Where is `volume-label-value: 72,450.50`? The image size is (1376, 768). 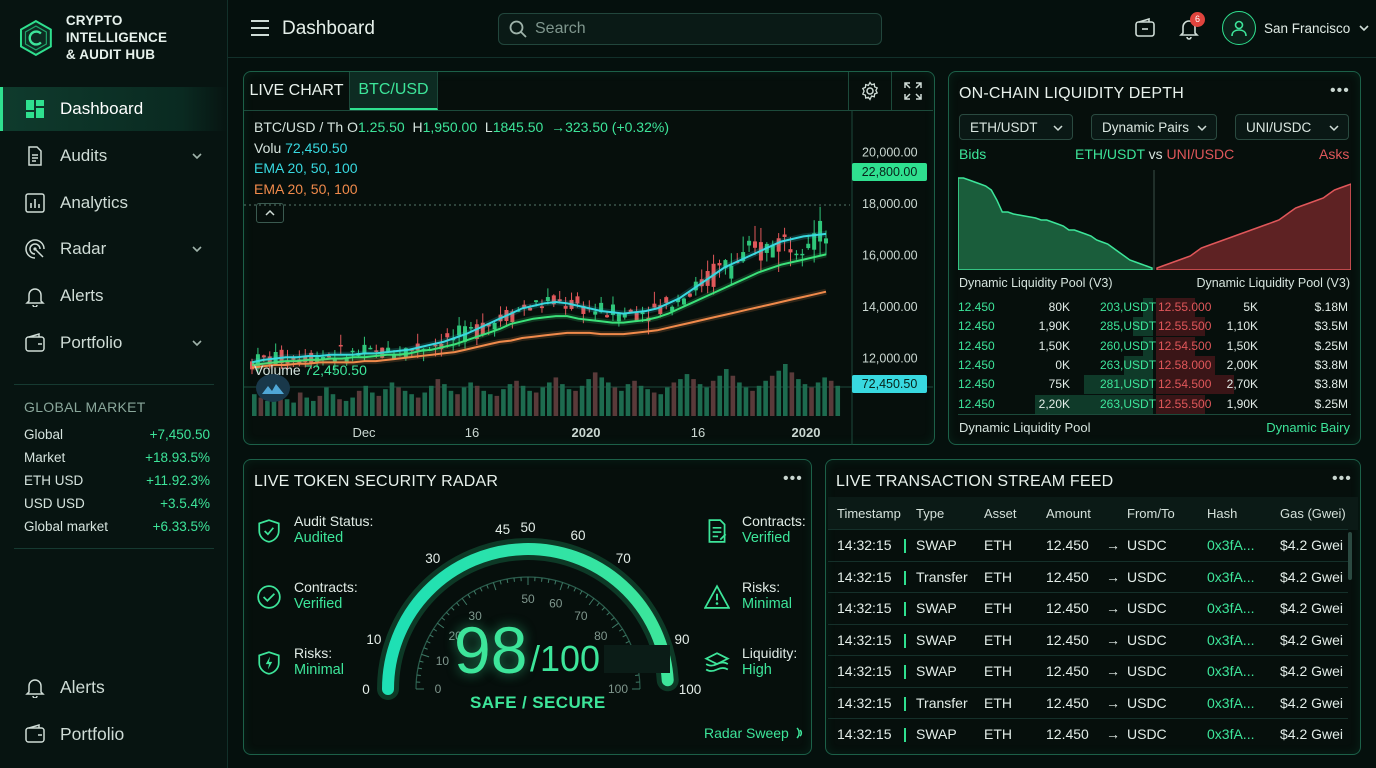 volume-label-value: 72,450.50 is located at coordinates (335, 370).